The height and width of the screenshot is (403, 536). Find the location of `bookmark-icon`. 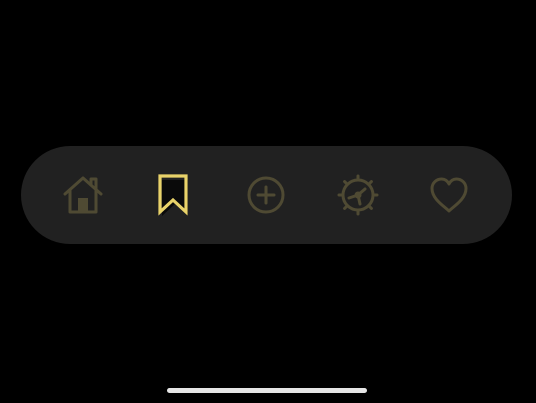

bookmark-icon is located at coordinates (173, 195).